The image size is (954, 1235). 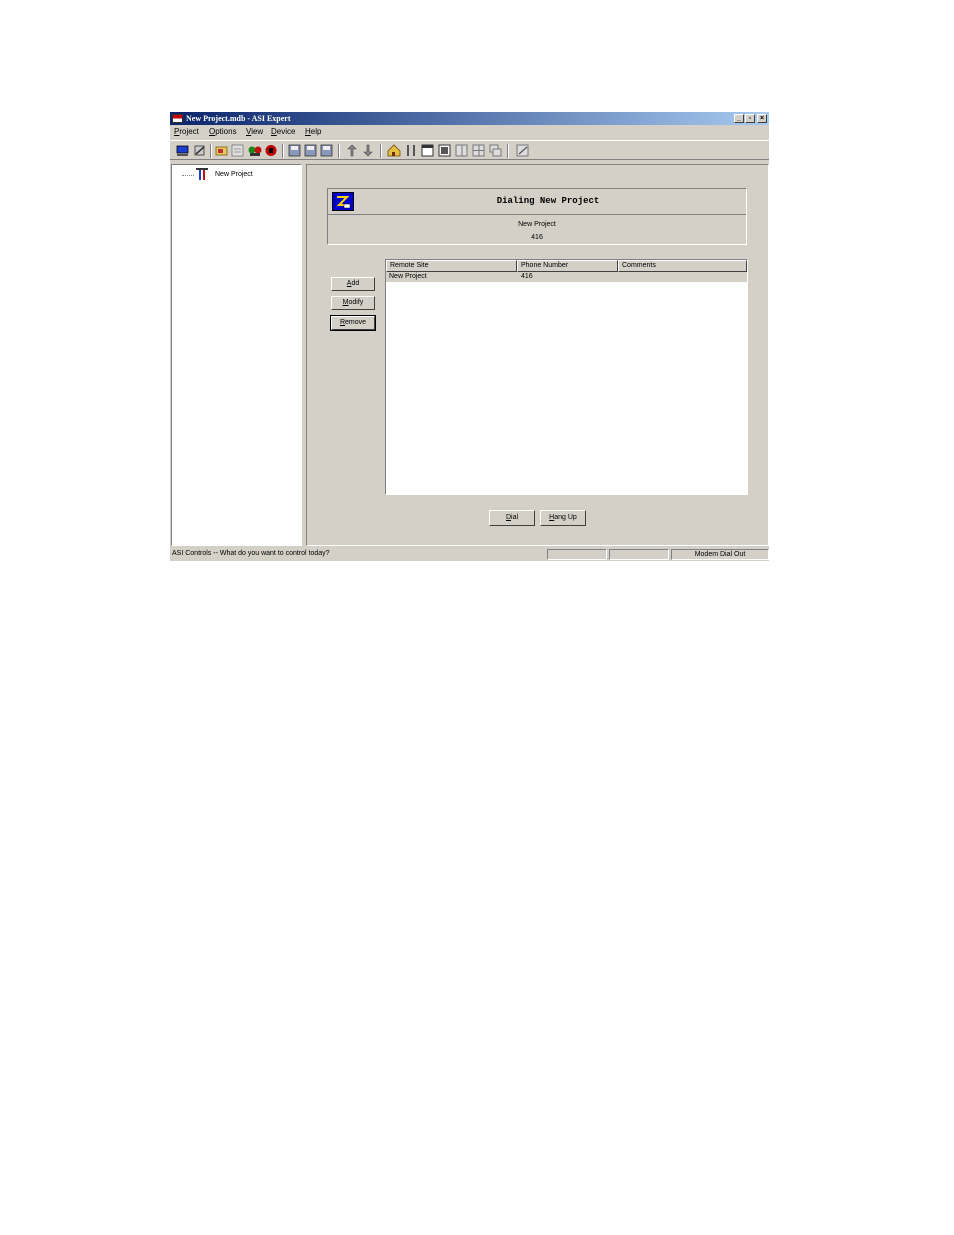 What do you see at coordinates (343, 201) in the screenshot?
I see `modem-icon` at bounding box center [343, 201].